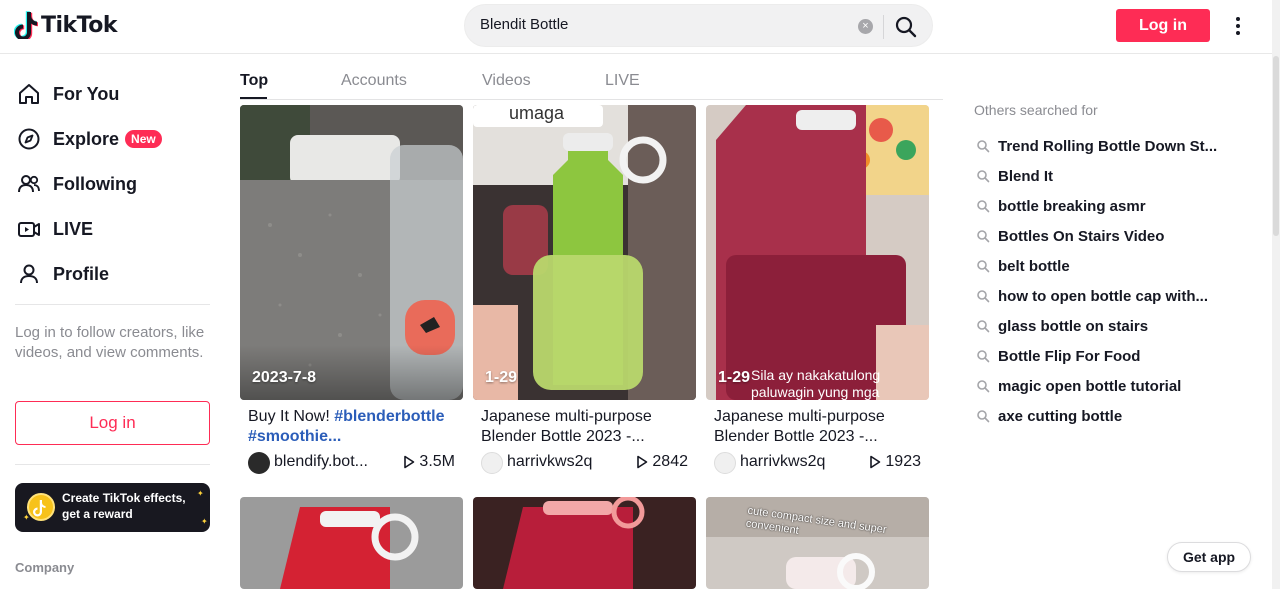 This screenshot has width=1280, height=589. I want to click on related-search-item: bottle breaking asmr, so click(1061, 206).